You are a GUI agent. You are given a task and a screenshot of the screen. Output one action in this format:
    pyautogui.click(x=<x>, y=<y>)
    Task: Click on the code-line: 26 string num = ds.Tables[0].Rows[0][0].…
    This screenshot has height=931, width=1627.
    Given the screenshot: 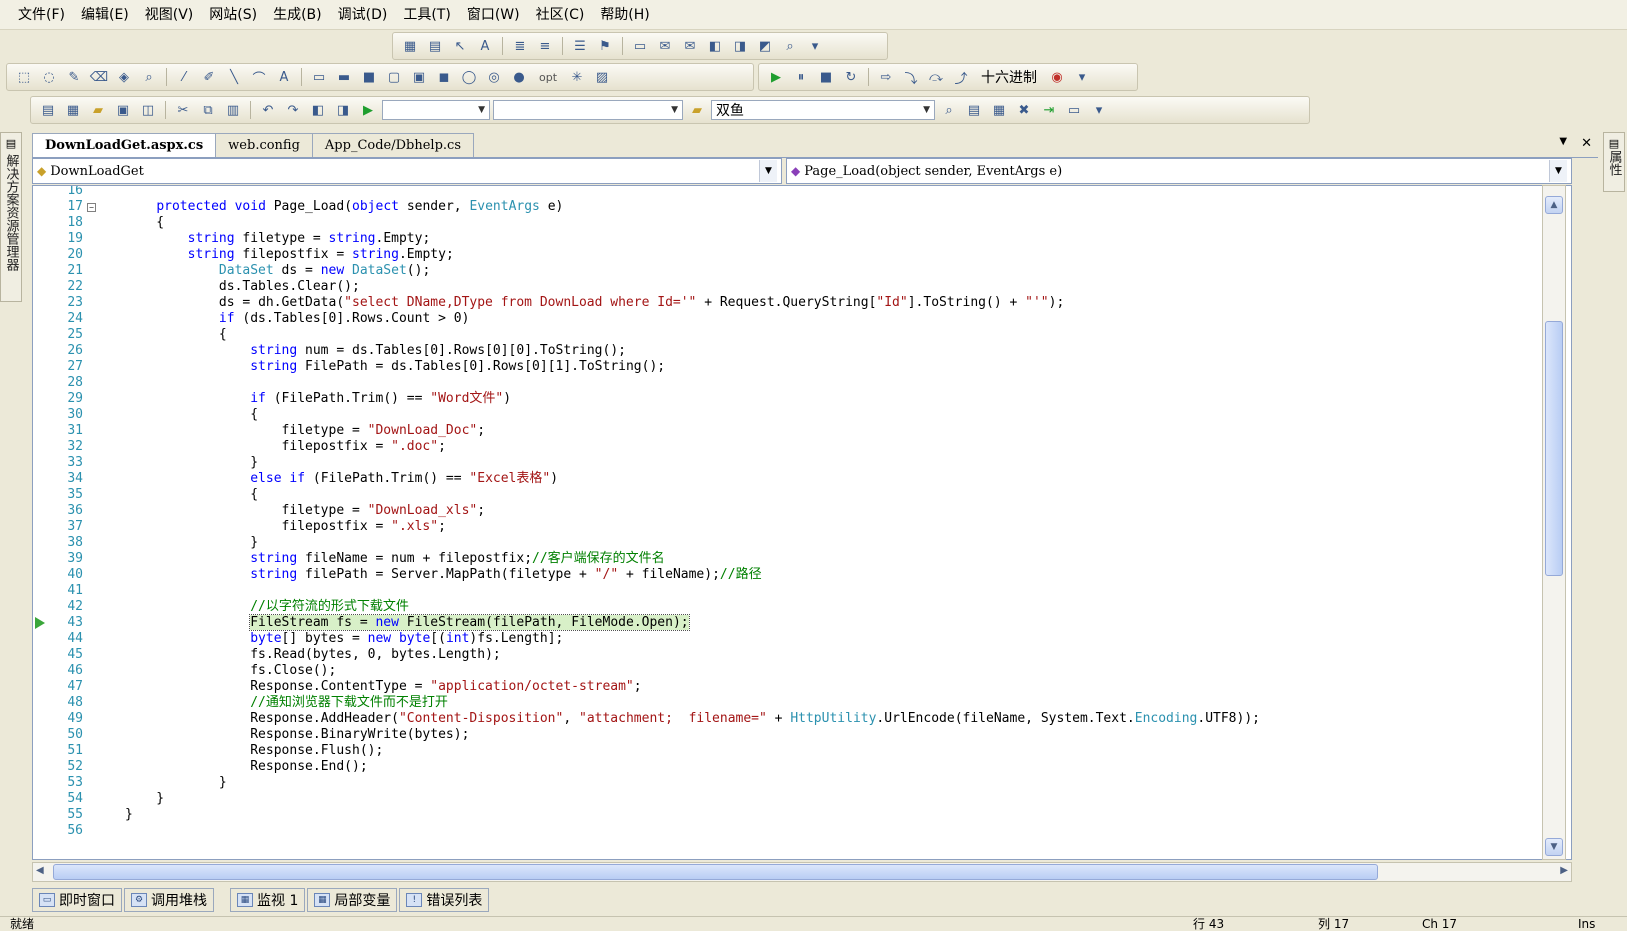 What is the action you would take?
    pyautogui.click(x=788, y=351)
    